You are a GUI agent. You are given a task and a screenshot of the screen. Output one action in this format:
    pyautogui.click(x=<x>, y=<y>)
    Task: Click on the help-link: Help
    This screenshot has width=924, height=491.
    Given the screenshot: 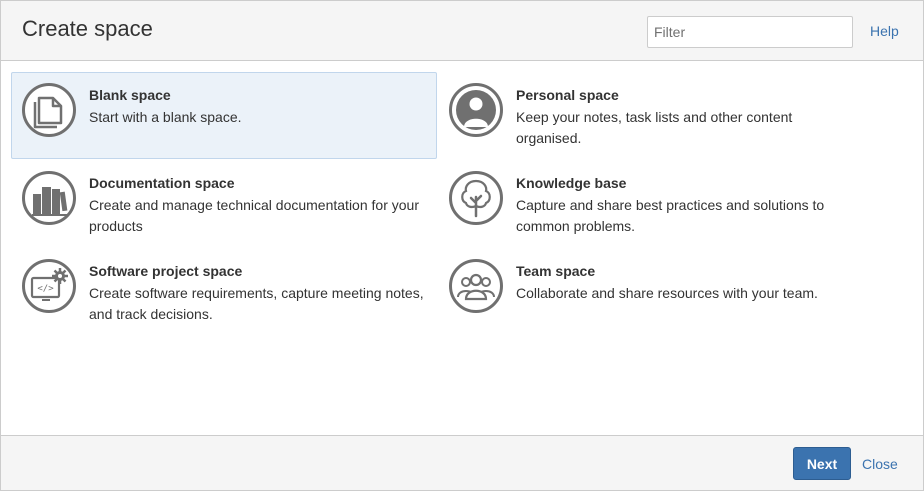 What is the action you would take?
    pyautogui.click(x=884, y=31)
    